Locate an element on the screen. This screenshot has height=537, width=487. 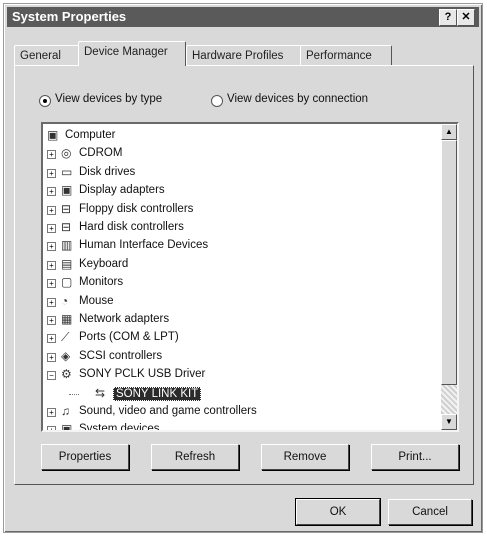
computer-icon: ▣ is located at coordinates (53, 135).